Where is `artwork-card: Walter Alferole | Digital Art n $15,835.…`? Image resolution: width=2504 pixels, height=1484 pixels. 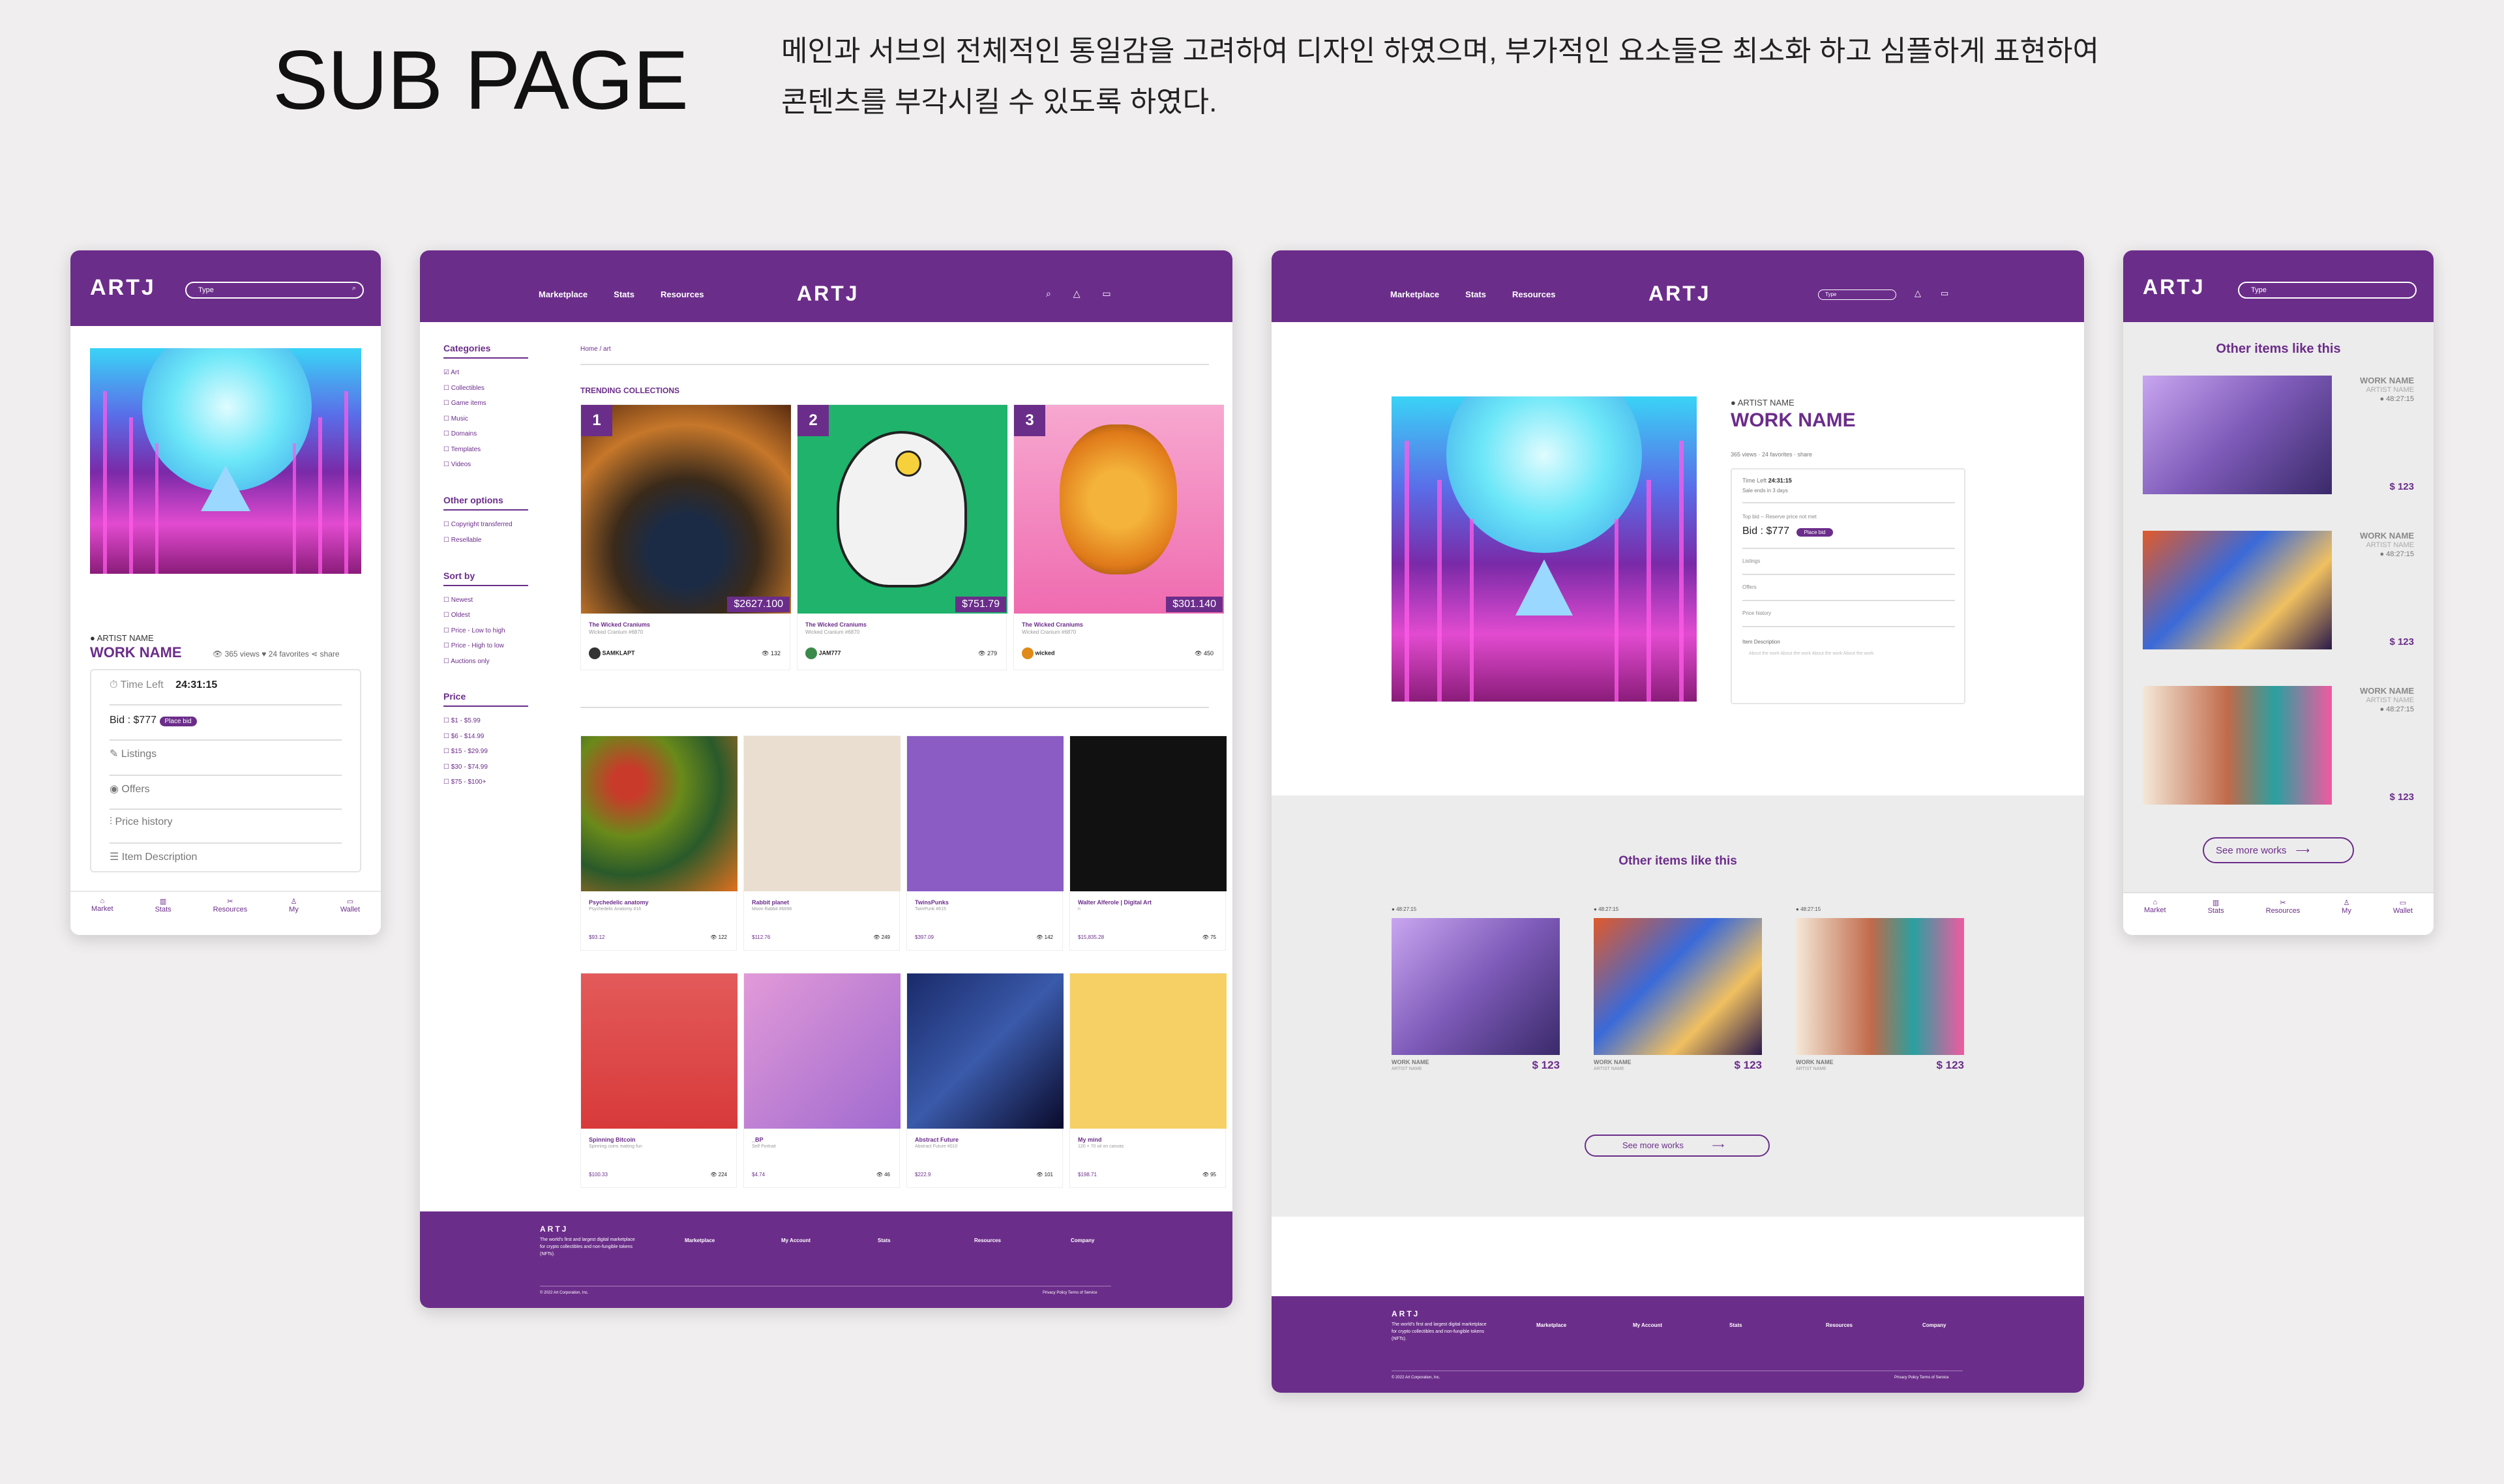 artwork-card: Walter Alferole | Digital Art n $15,835.… is located at coordinates (1148, 843).